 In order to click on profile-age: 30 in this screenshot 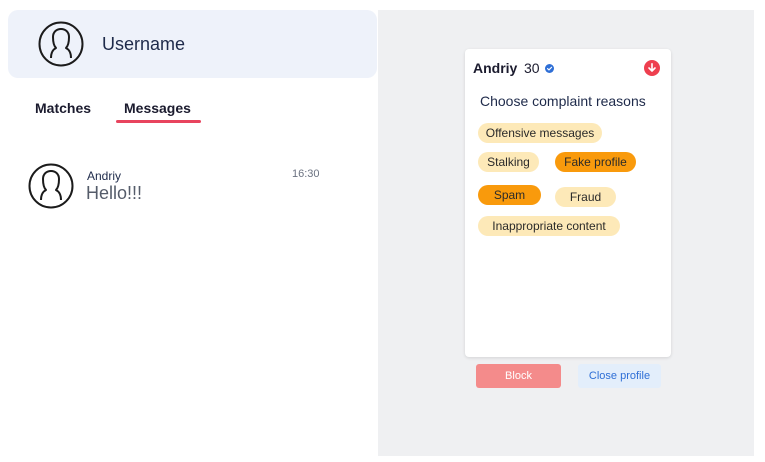, I will do `click(532, 68)`.